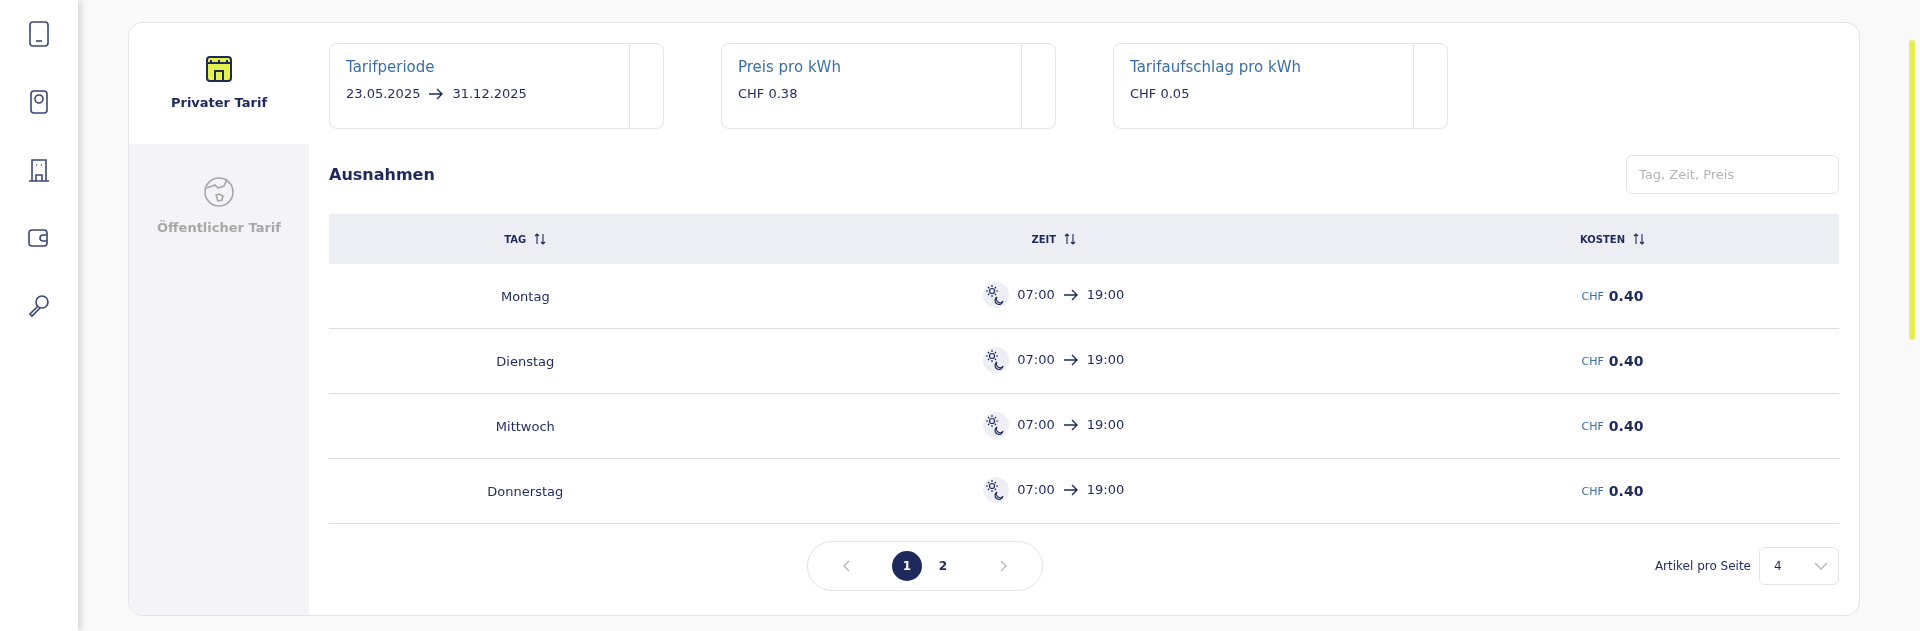  I want to click on column-header: TAG, so click(515, 239).